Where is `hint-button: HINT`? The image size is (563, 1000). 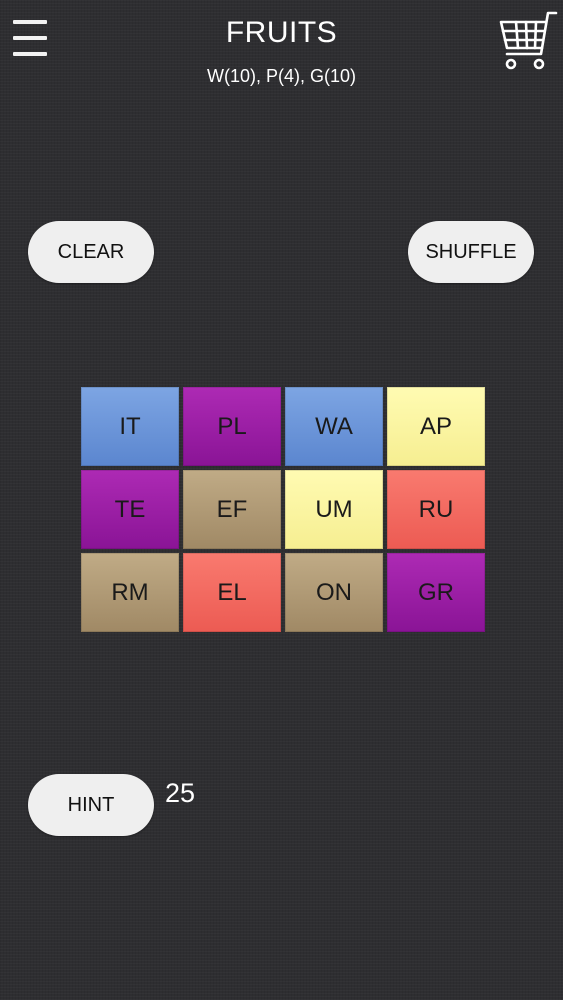 hint-button: HINT is located at coordinates (91, 805).